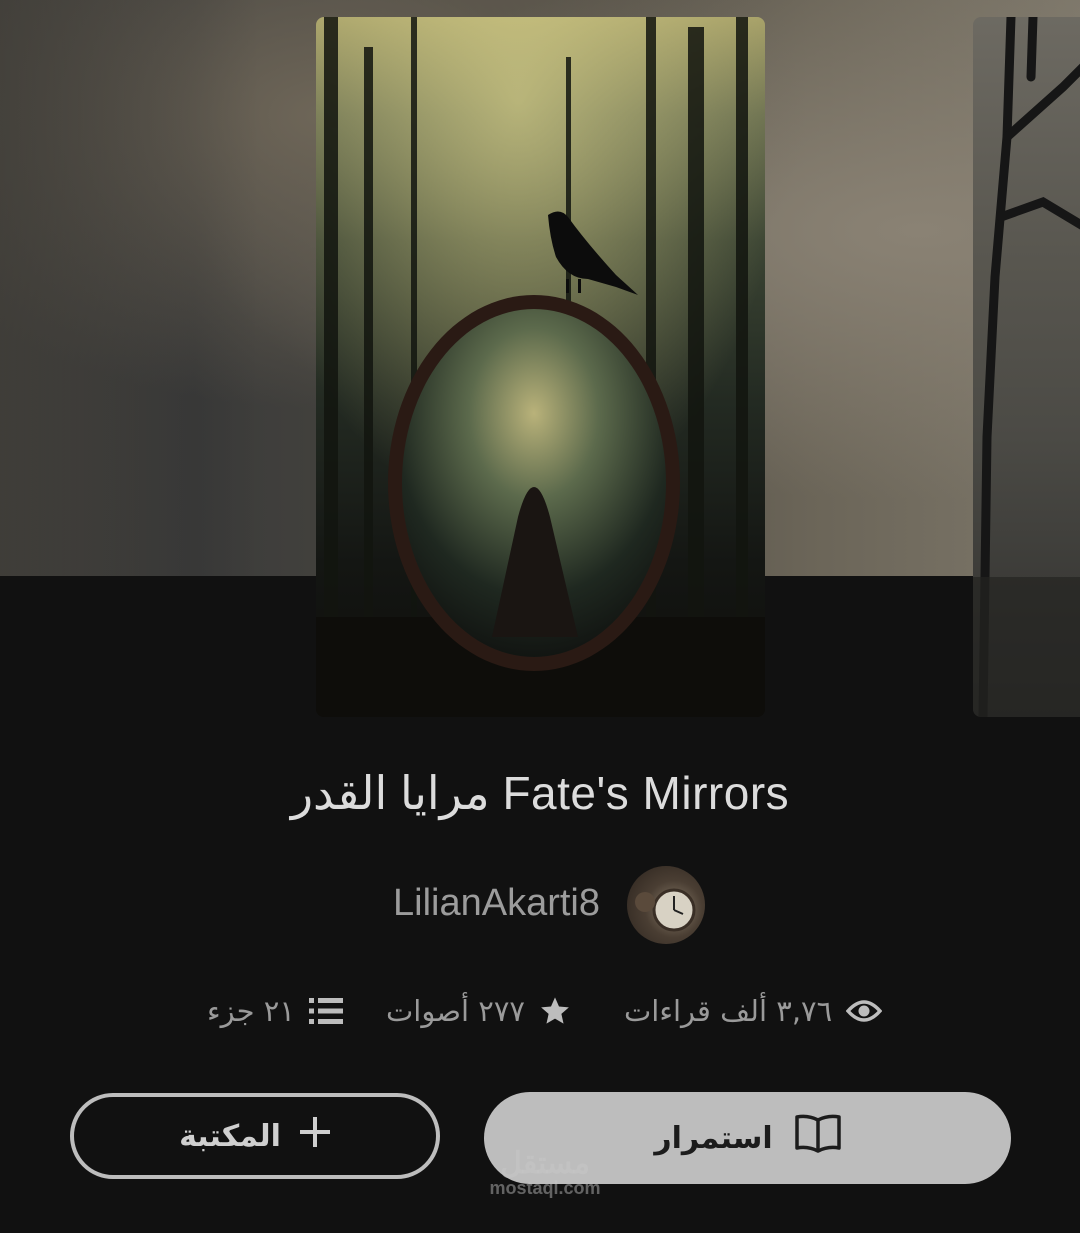 Image resolution: width=1080 pixels, height=1233 pixels. What do you see at coordinates (555, 1011) in the screenshot?
I see `star-icon` at bounding box center [555, 1011].